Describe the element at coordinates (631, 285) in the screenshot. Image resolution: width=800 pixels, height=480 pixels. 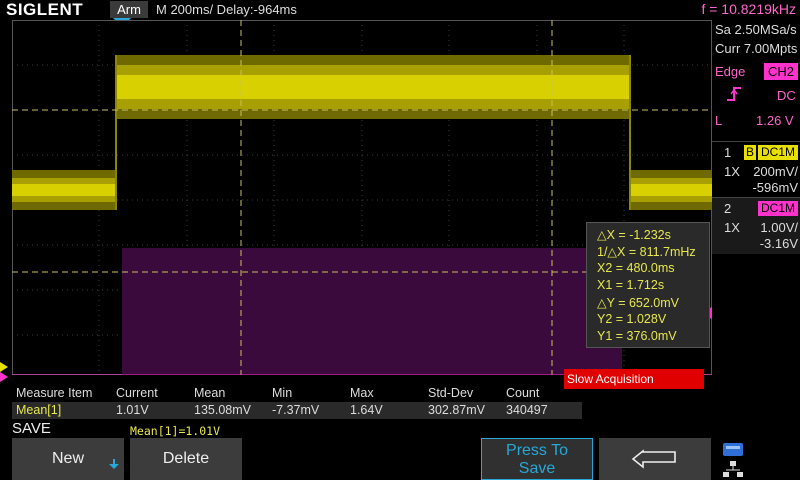
I see `cursor-x1: X1 = 1.712s` at that location.